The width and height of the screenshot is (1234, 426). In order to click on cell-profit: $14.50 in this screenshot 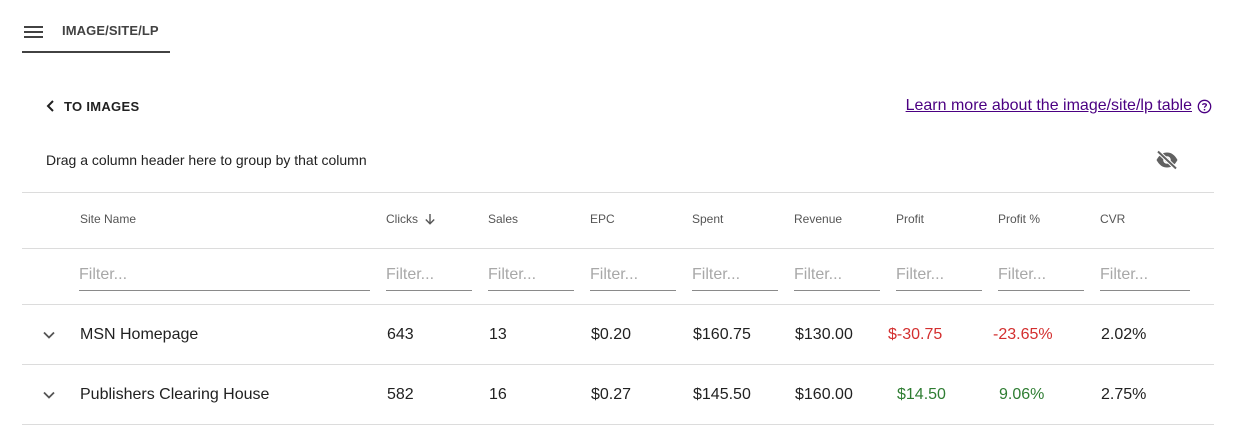, I will do `click(921, 394)`.